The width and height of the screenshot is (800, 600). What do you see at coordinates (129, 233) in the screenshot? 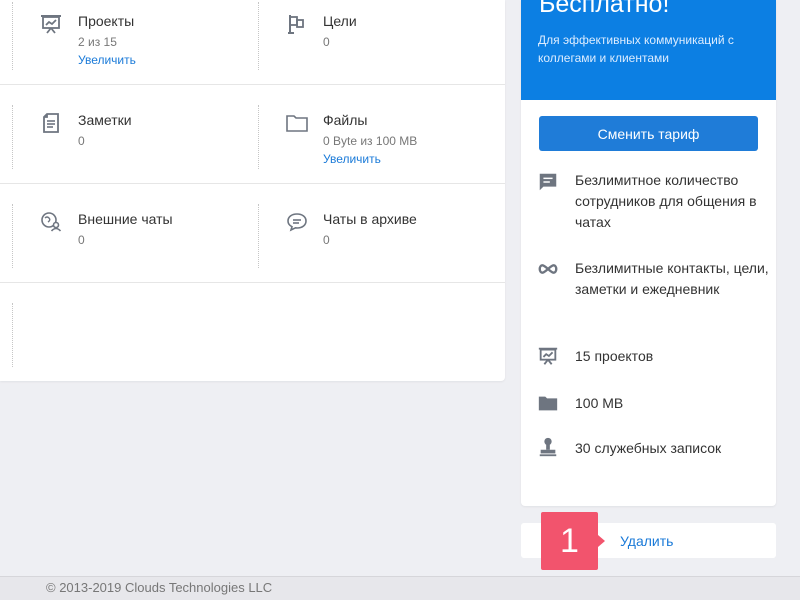
I see `stat-external-chats: Внешние чаты 0` at bounding box center [129, 233].